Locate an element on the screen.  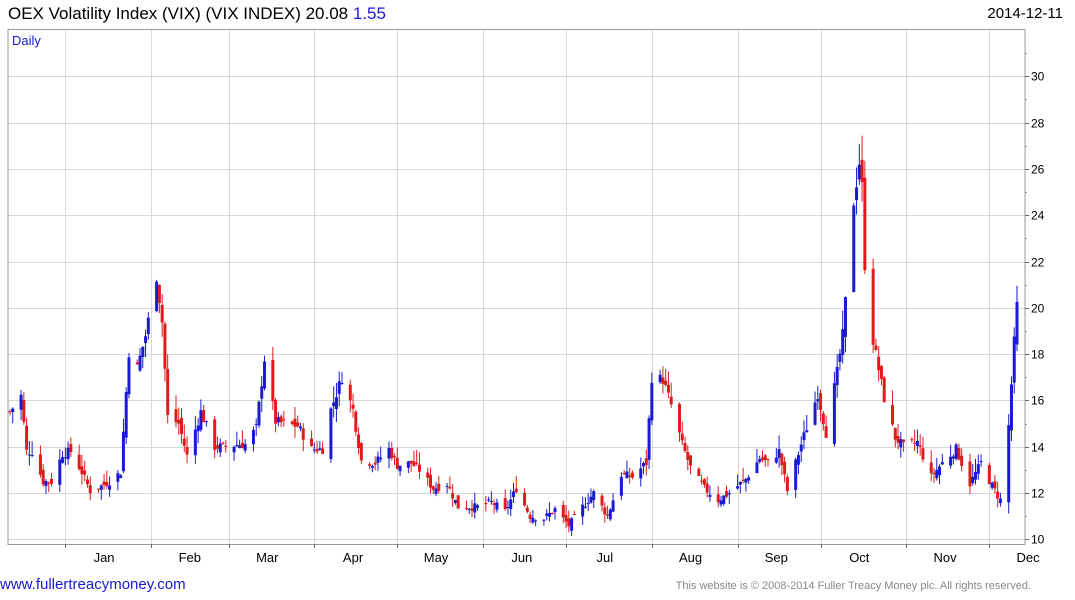
y-tick-label: 22 is located at coordinates (1038, 263).